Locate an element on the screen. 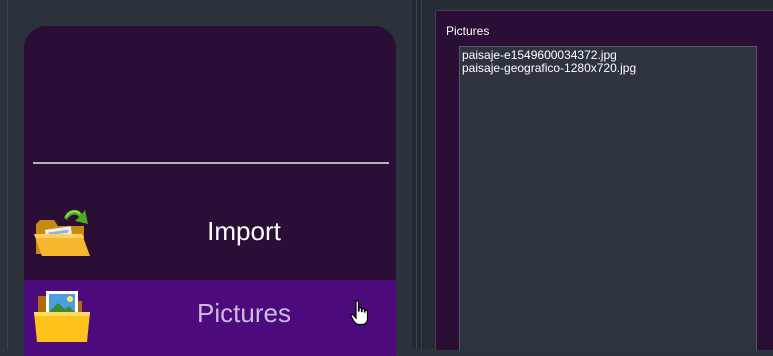  list-item: paisaje-geografico-1280x720.jpg is located at coordinates (608, 68).